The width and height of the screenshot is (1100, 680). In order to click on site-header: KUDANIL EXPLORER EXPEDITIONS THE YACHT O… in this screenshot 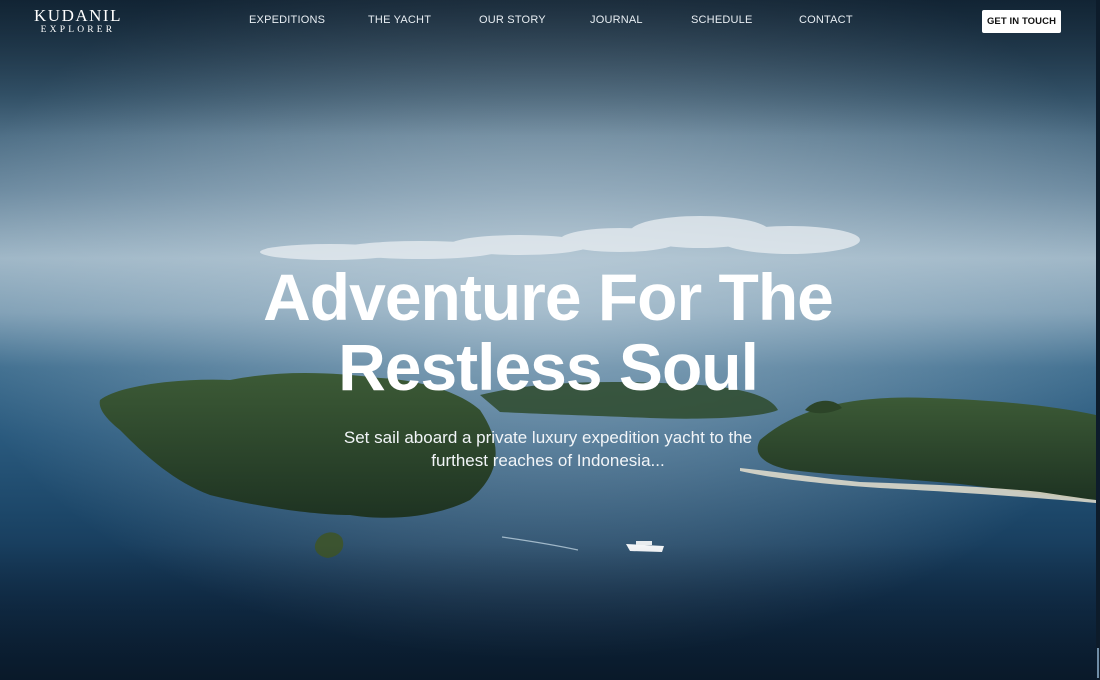, I will do `click(548, 22)`.